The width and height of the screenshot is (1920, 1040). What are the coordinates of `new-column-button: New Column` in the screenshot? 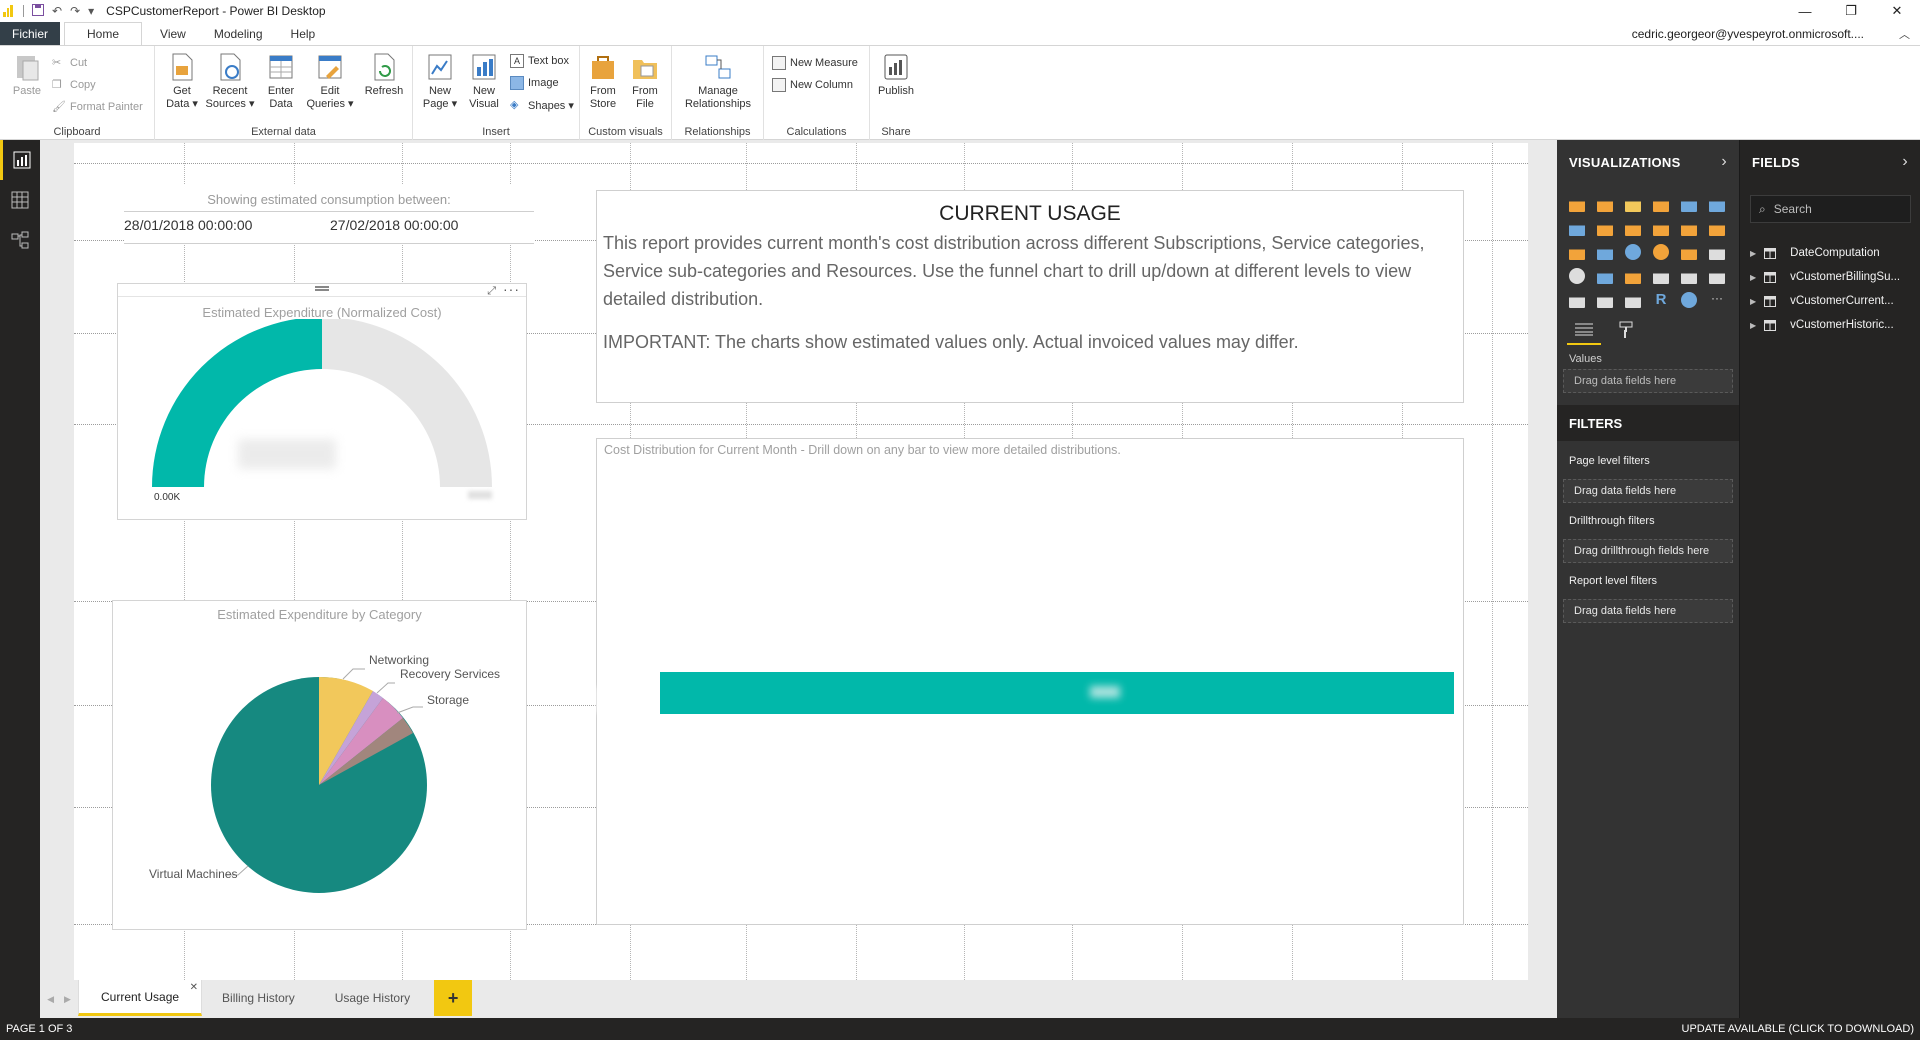 It's located at (812, 85).